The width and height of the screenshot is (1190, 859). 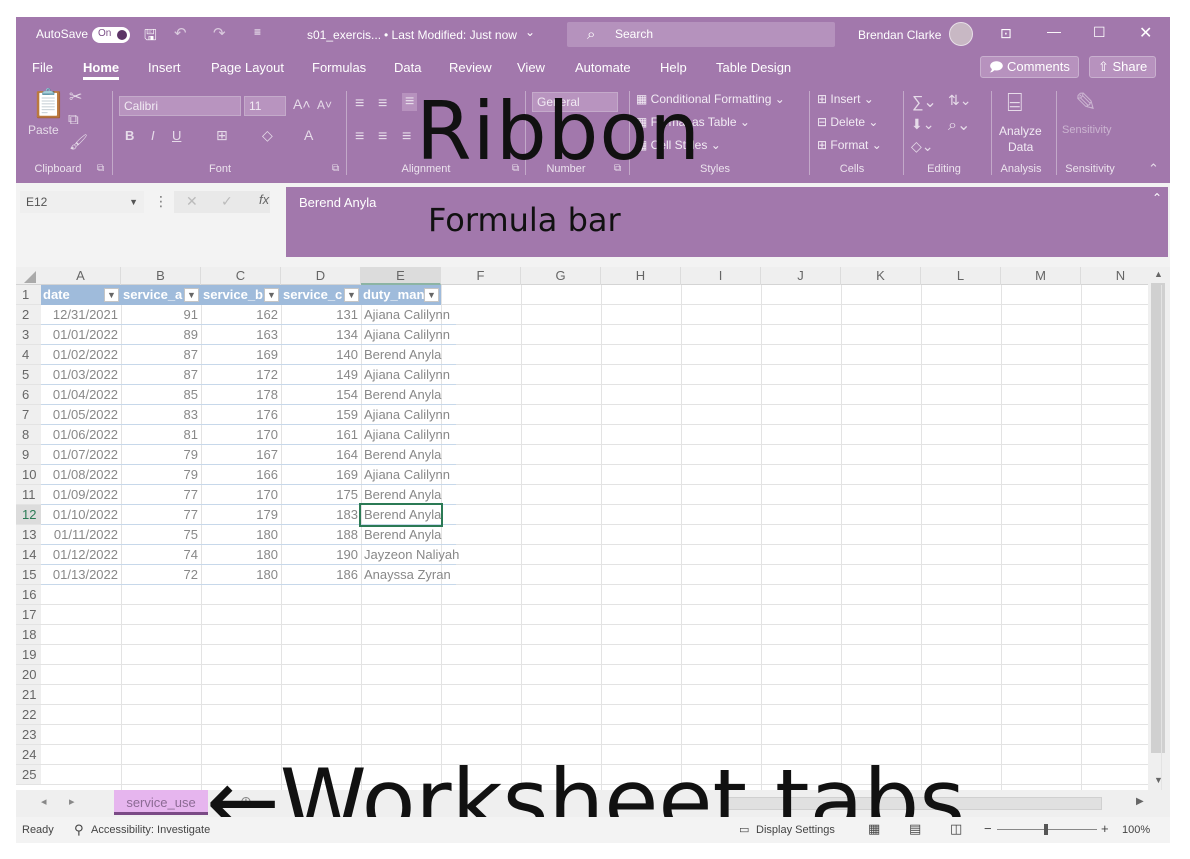 I want to click on table-cell: 75, so click(x=161, y=535).